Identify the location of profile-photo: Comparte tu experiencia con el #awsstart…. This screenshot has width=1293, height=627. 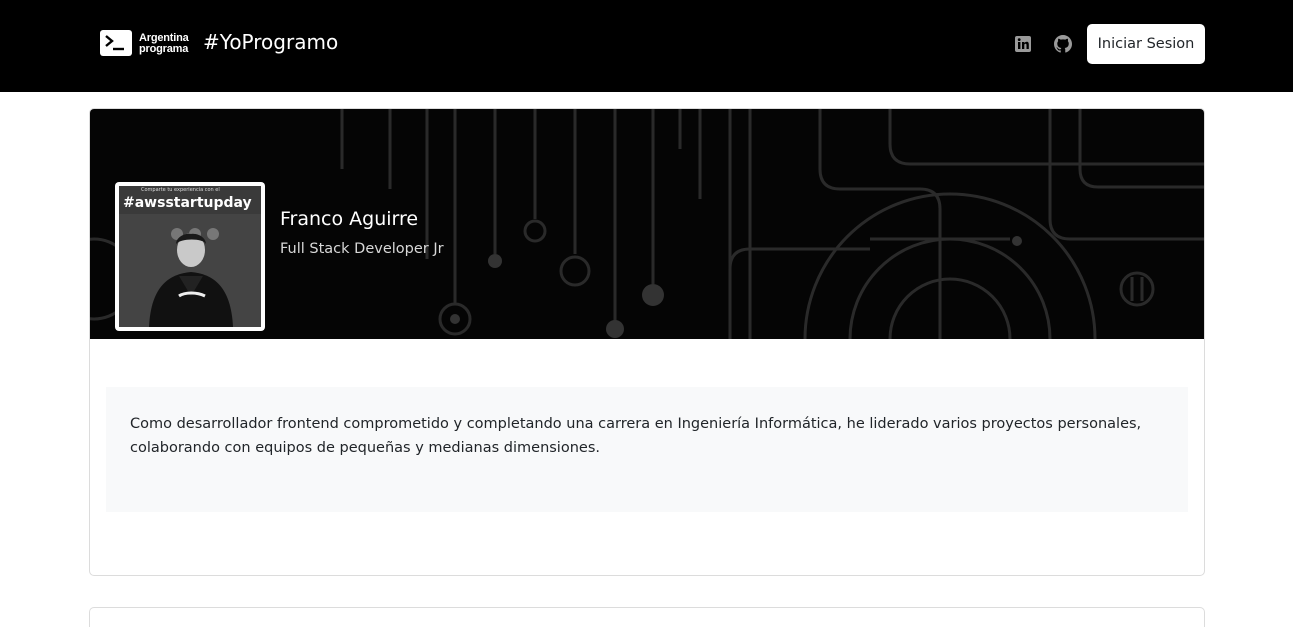
(190, 256).